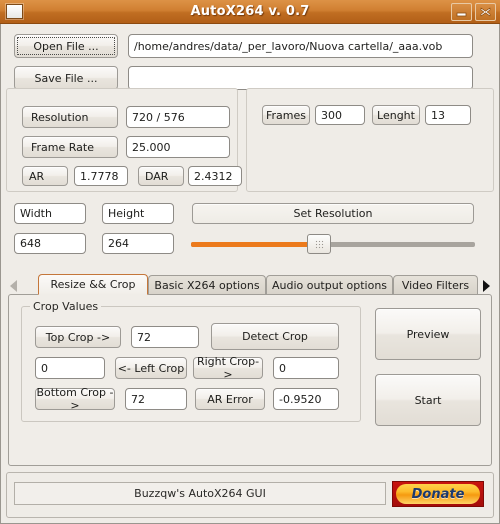 The width and height of the screenshot is (500, 524). I want to click on title-bar: AutoX264 v. 0.7, so click(250, 12).